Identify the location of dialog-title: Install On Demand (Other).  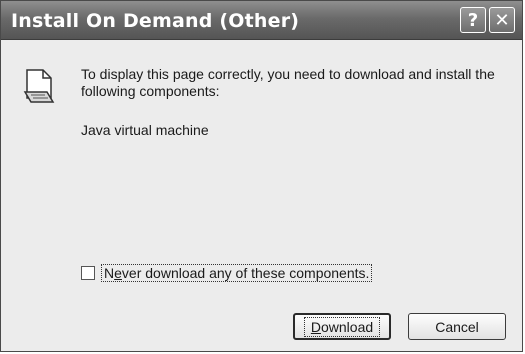
(155, 21).